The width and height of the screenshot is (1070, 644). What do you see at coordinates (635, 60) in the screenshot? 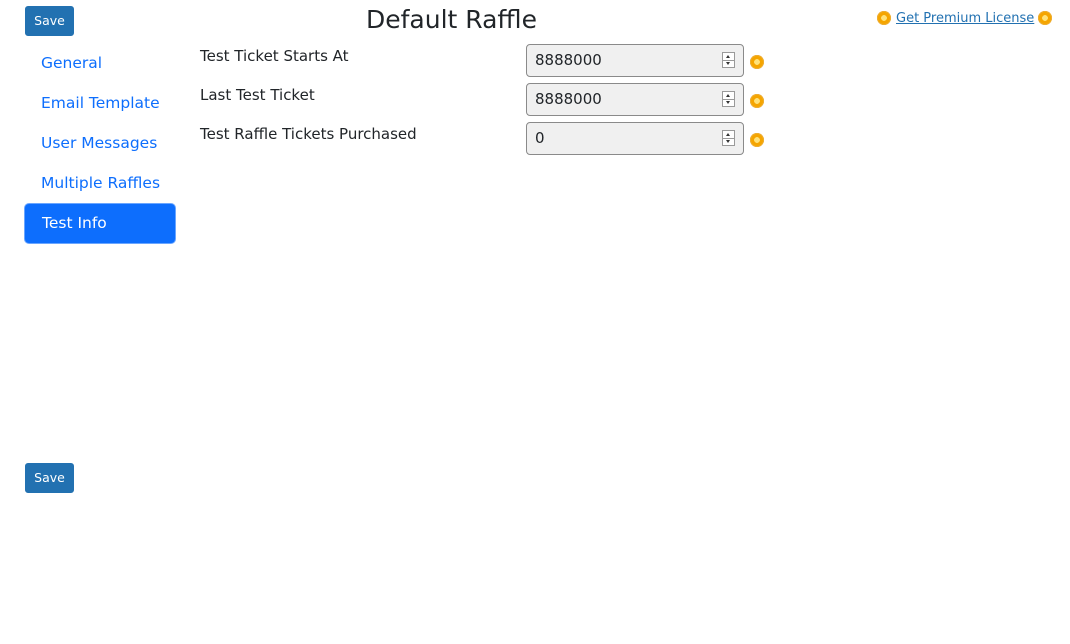
I see `test-ticket-starts-at-input: 8888000` at bounding box center [635, 60].